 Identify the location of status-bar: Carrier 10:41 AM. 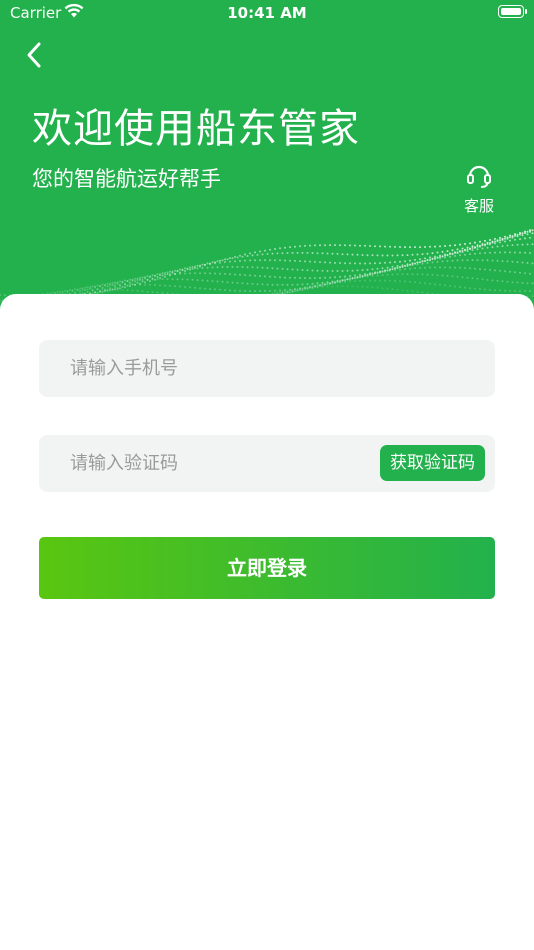
(267, 14).